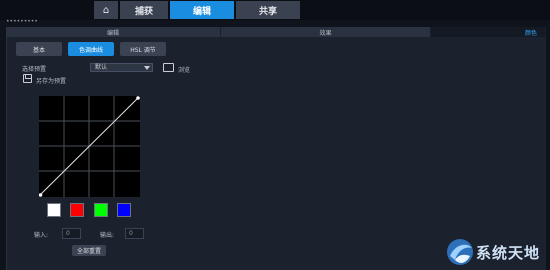  I want to click on channel-white-swatch, so click(54, 210).